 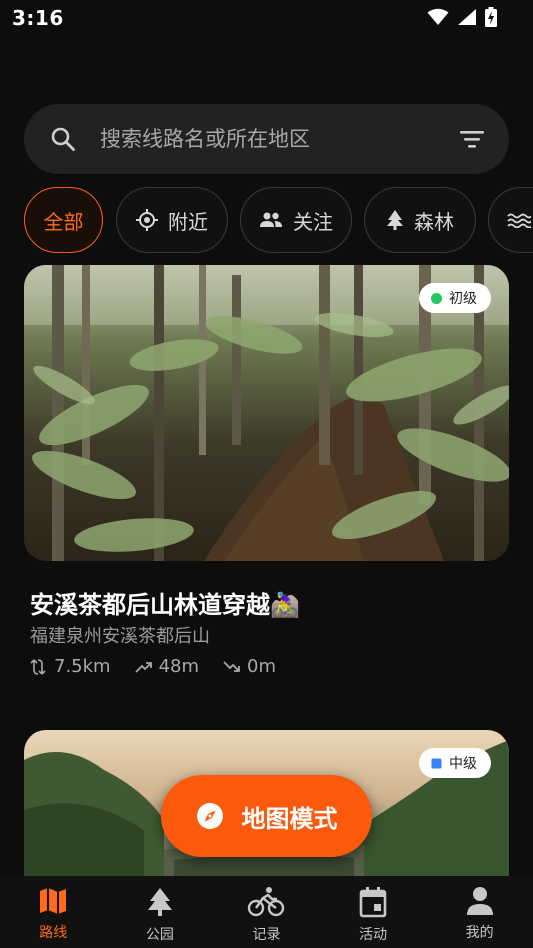 I want to click on nav-label: 记录, so click(x=266, y=935).